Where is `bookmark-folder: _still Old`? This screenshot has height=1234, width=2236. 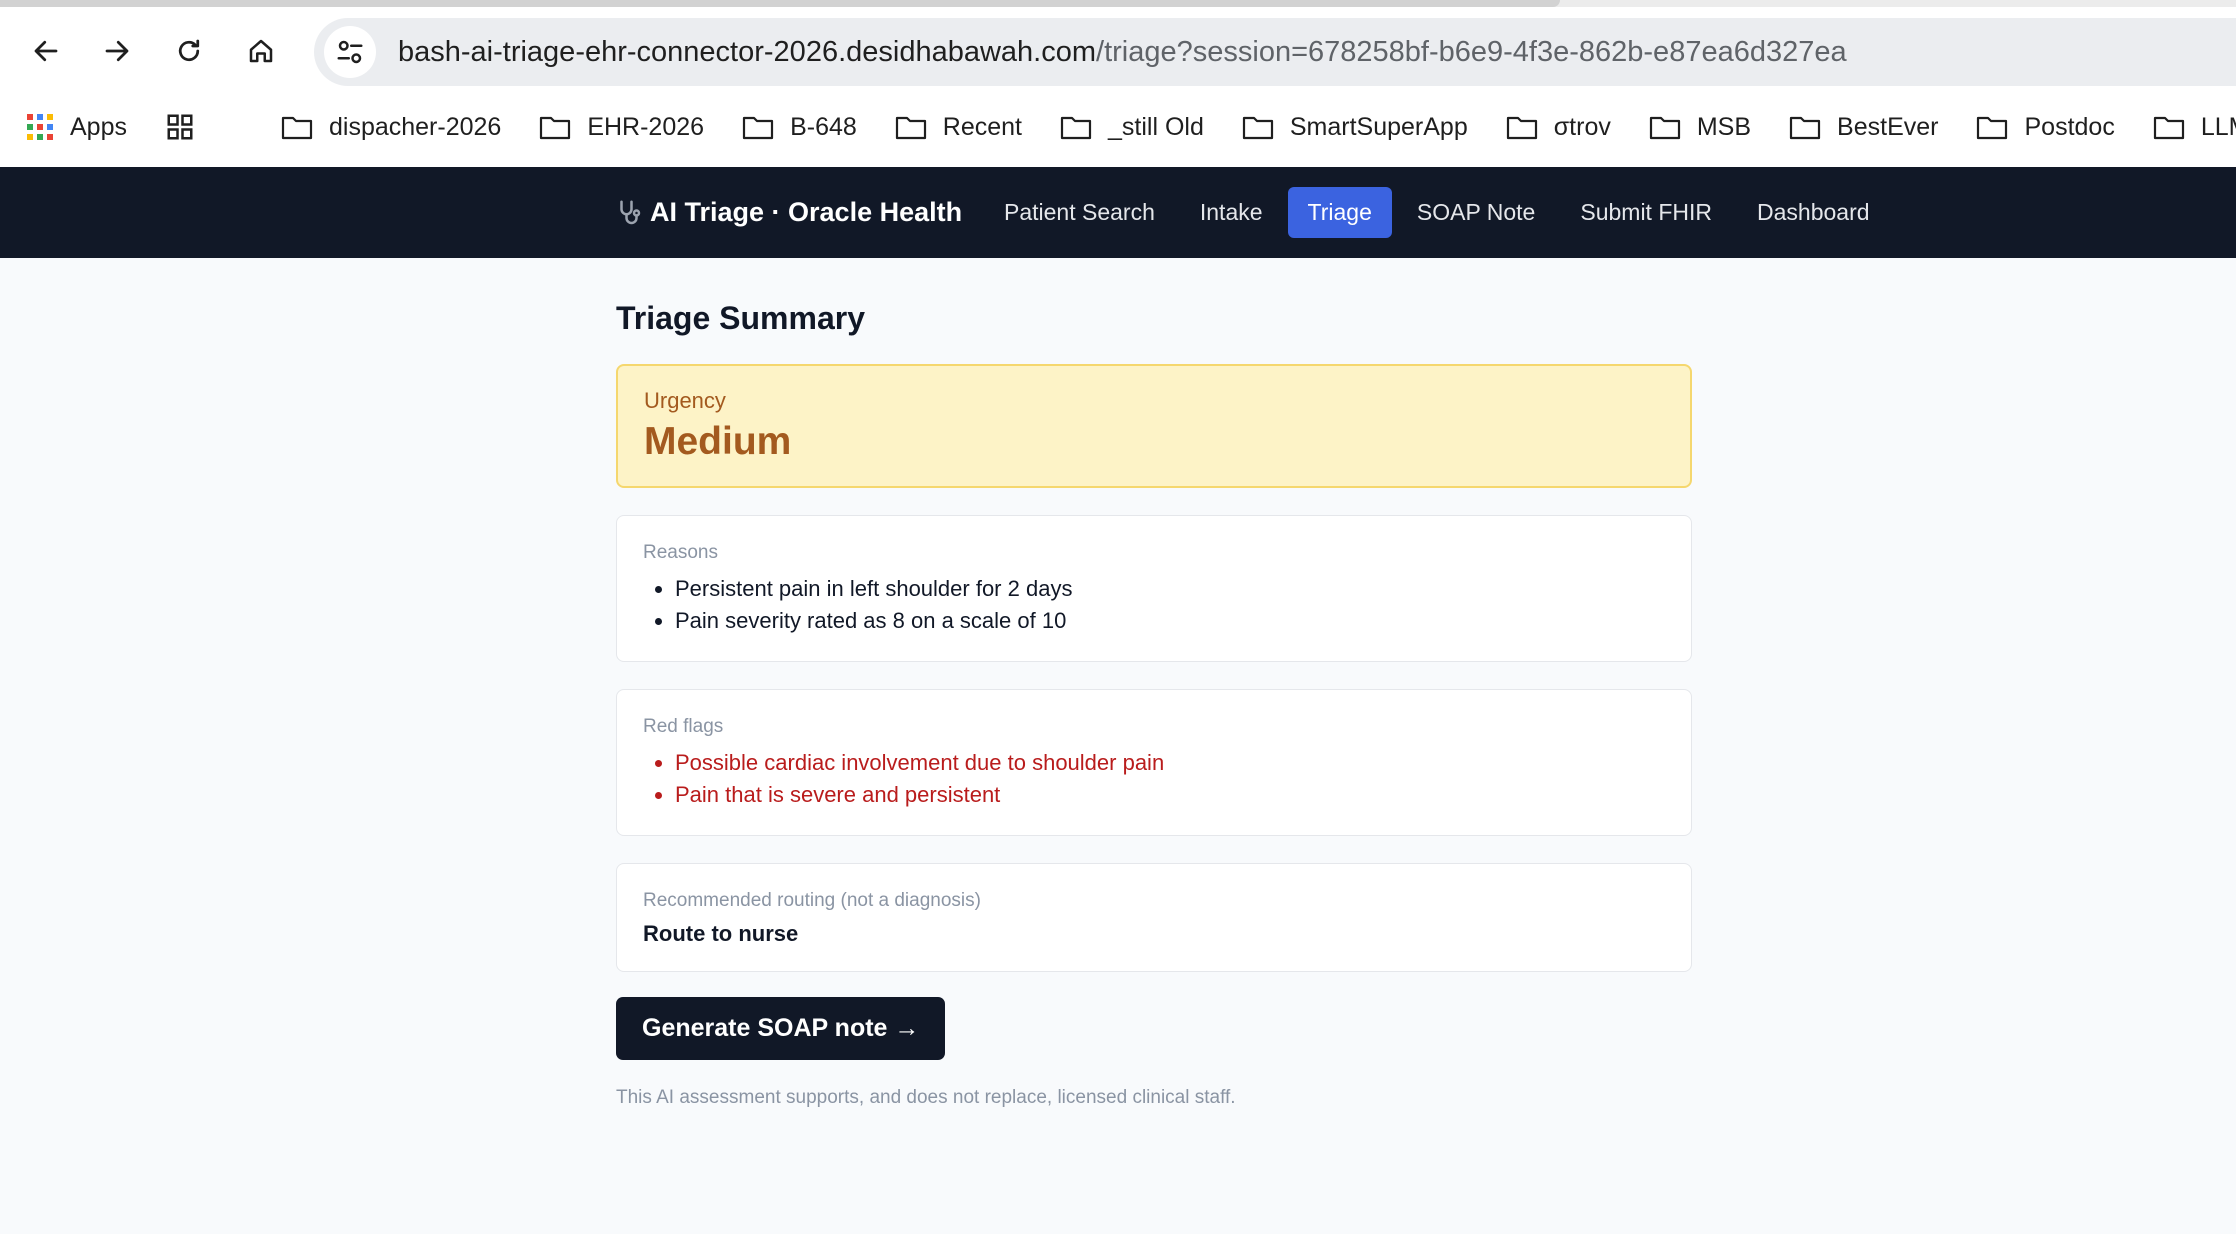
bookmark-folder: _still Old is located at coordinates (1132, 127).